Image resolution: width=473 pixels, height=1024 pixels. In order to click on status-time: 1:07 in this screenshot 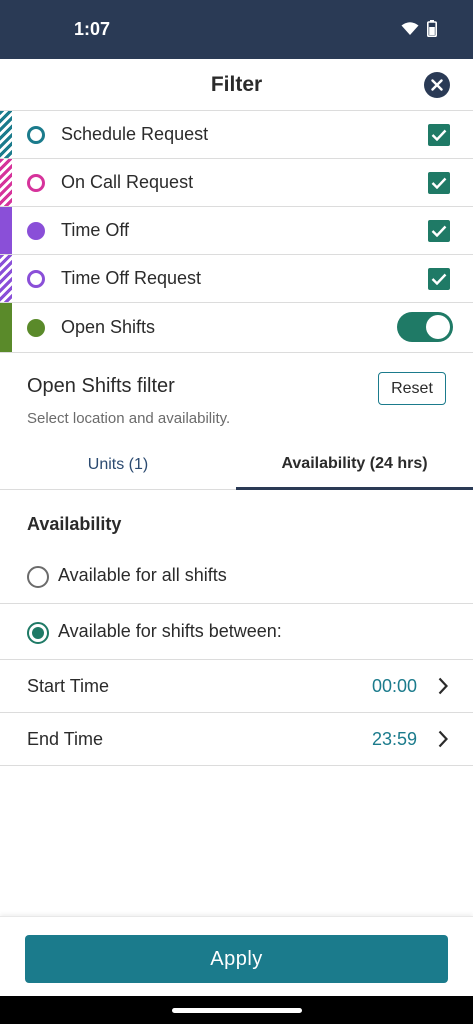, I will do `click(92, 29)`.